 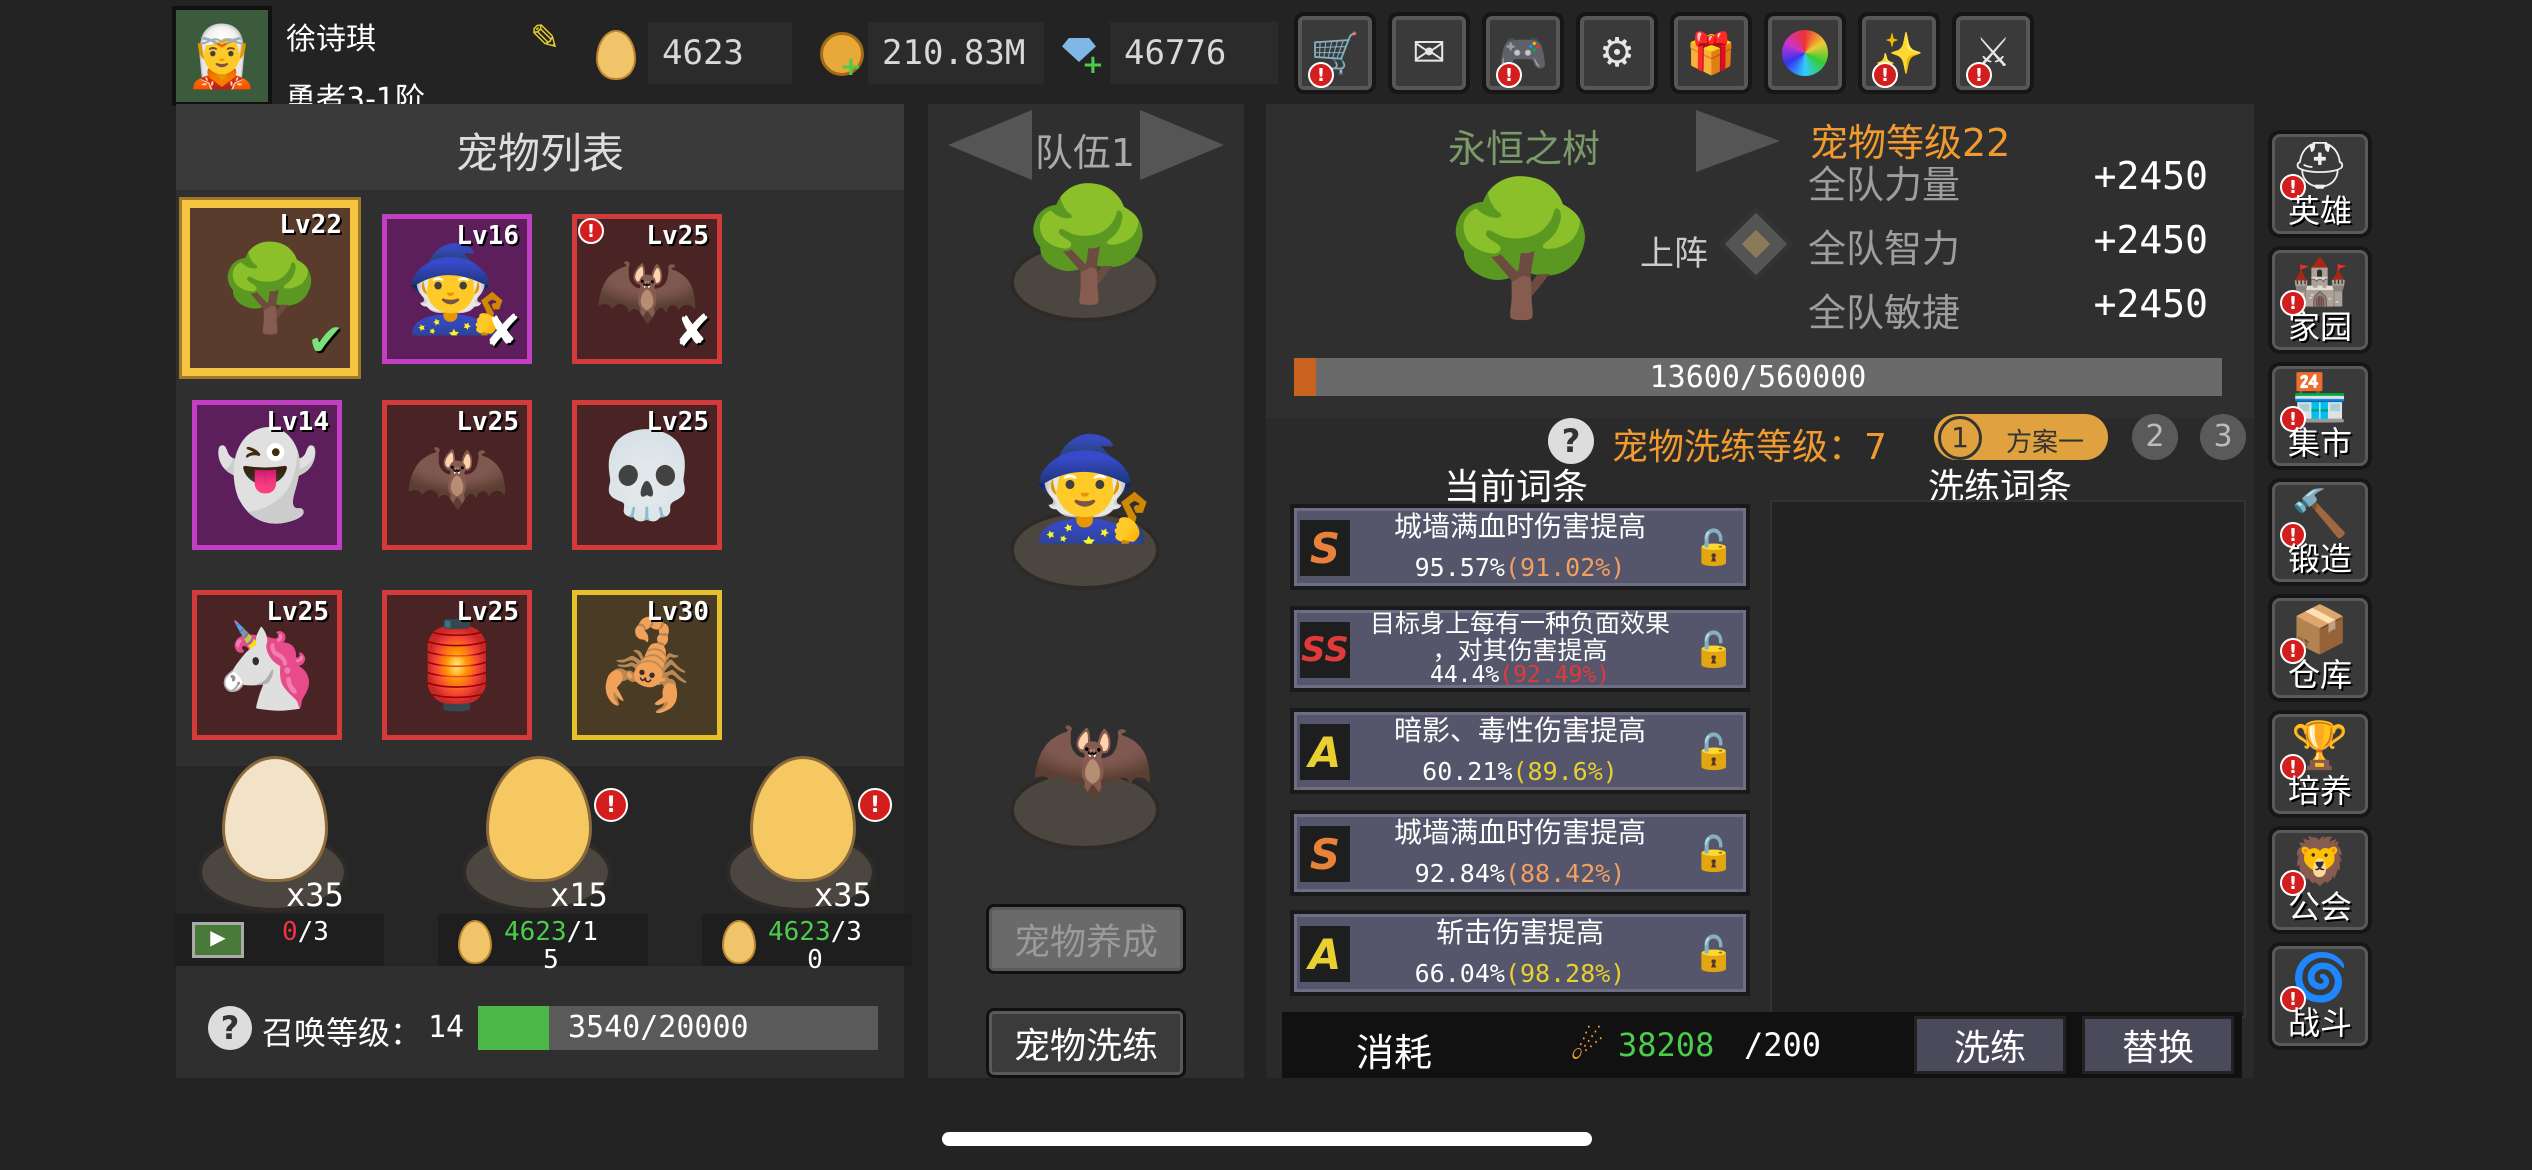 What do you see at coordinates (1805, 53) in the screenshot?
I see `color-wheel-button` at bounding box center [1805, 53].